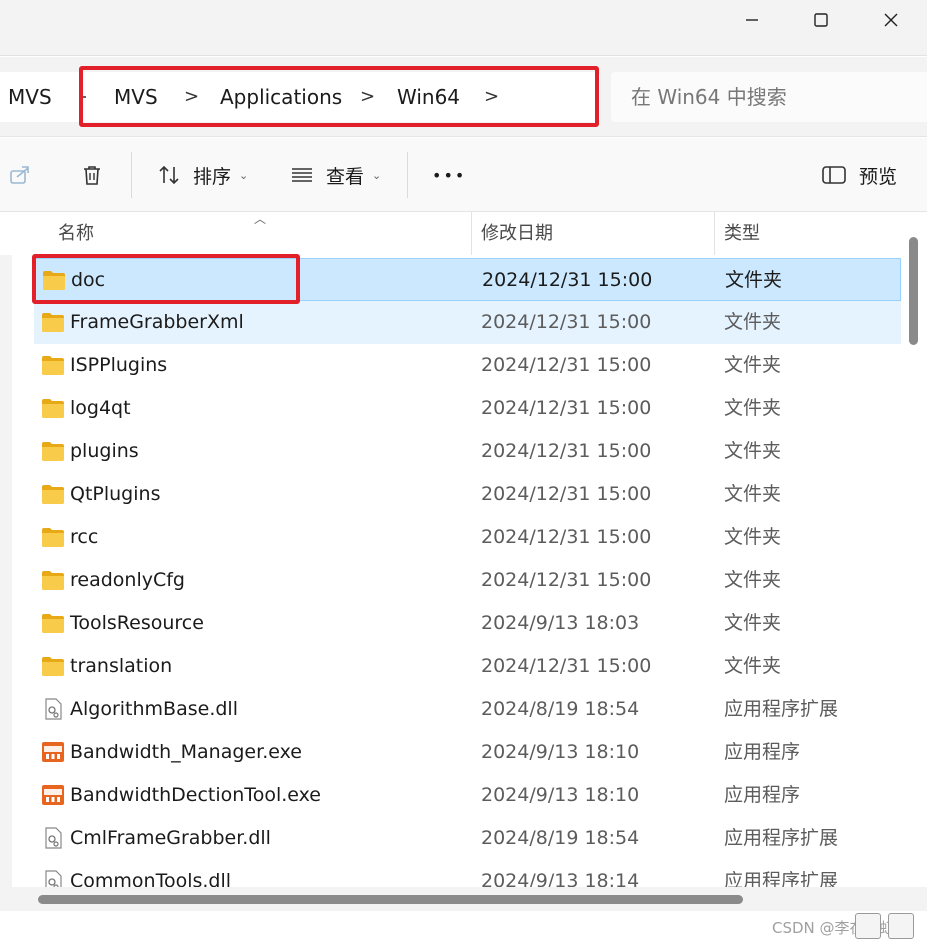 This screenshot has width=927, height=943. What do you see at coordinates (878, 176) in the screenshot?
I see `preview-label: 预览` at bounding box center [878, 176].